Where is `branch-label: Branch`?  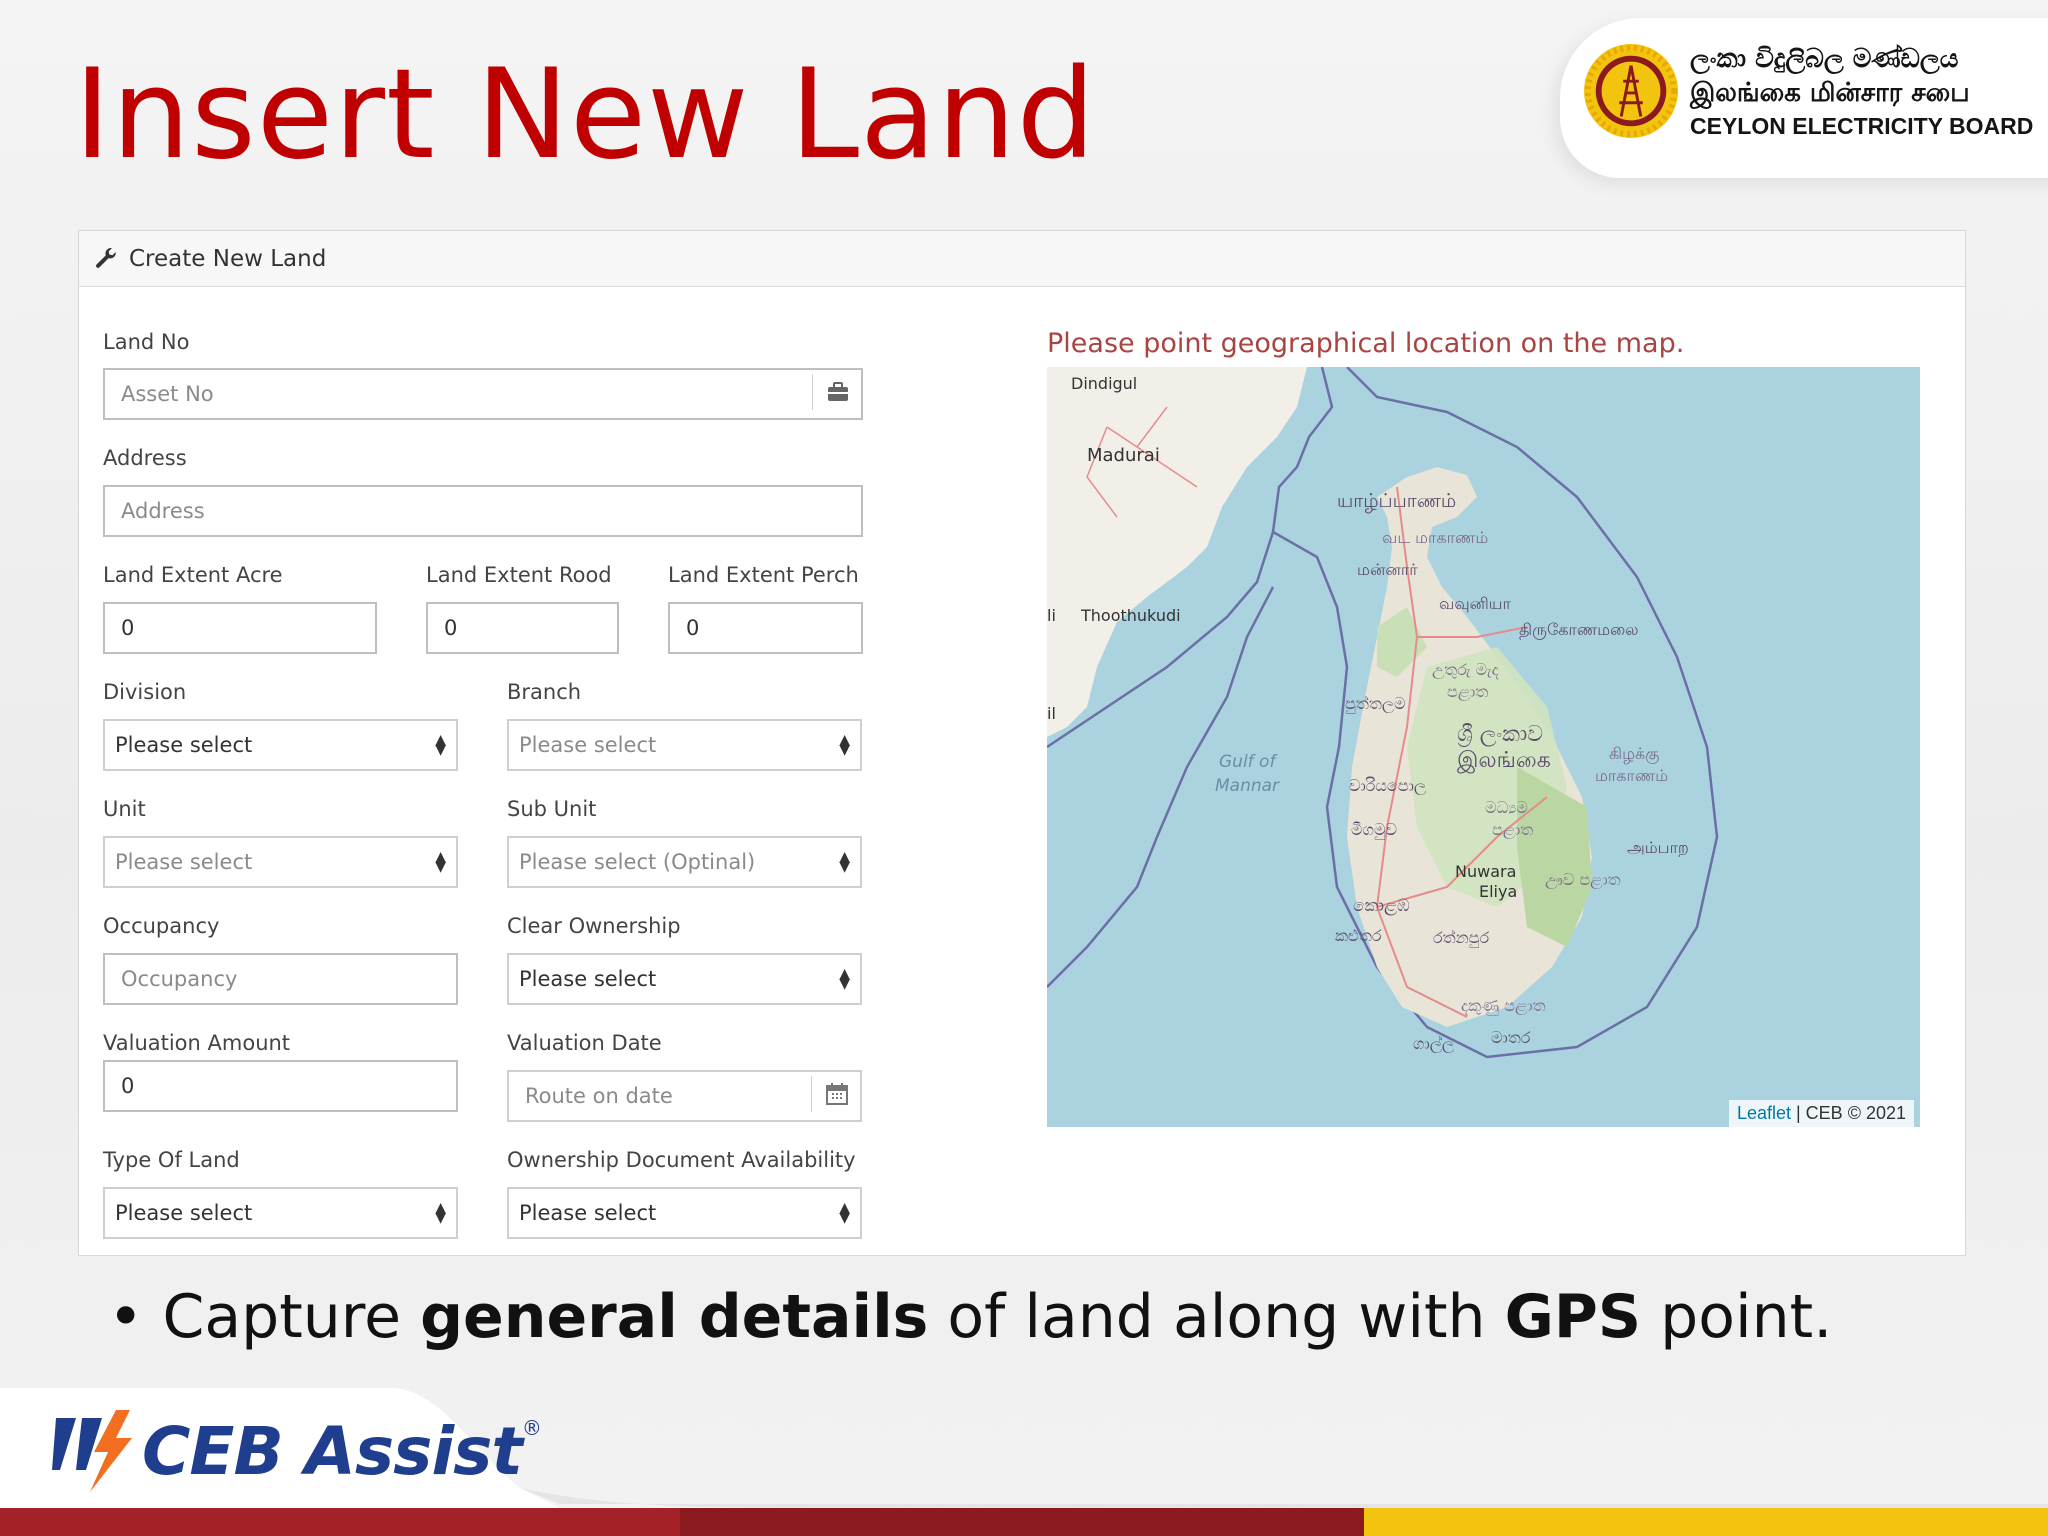 branch-label: Branch is located at coordinates (544, 692).